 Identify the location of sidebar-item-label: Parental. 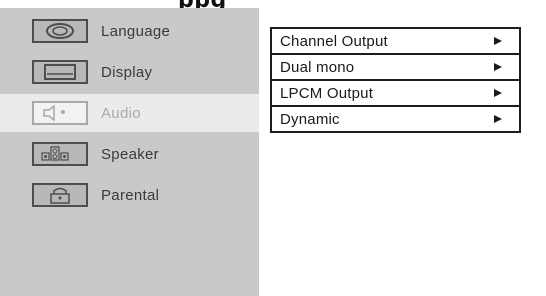
(130, 195).